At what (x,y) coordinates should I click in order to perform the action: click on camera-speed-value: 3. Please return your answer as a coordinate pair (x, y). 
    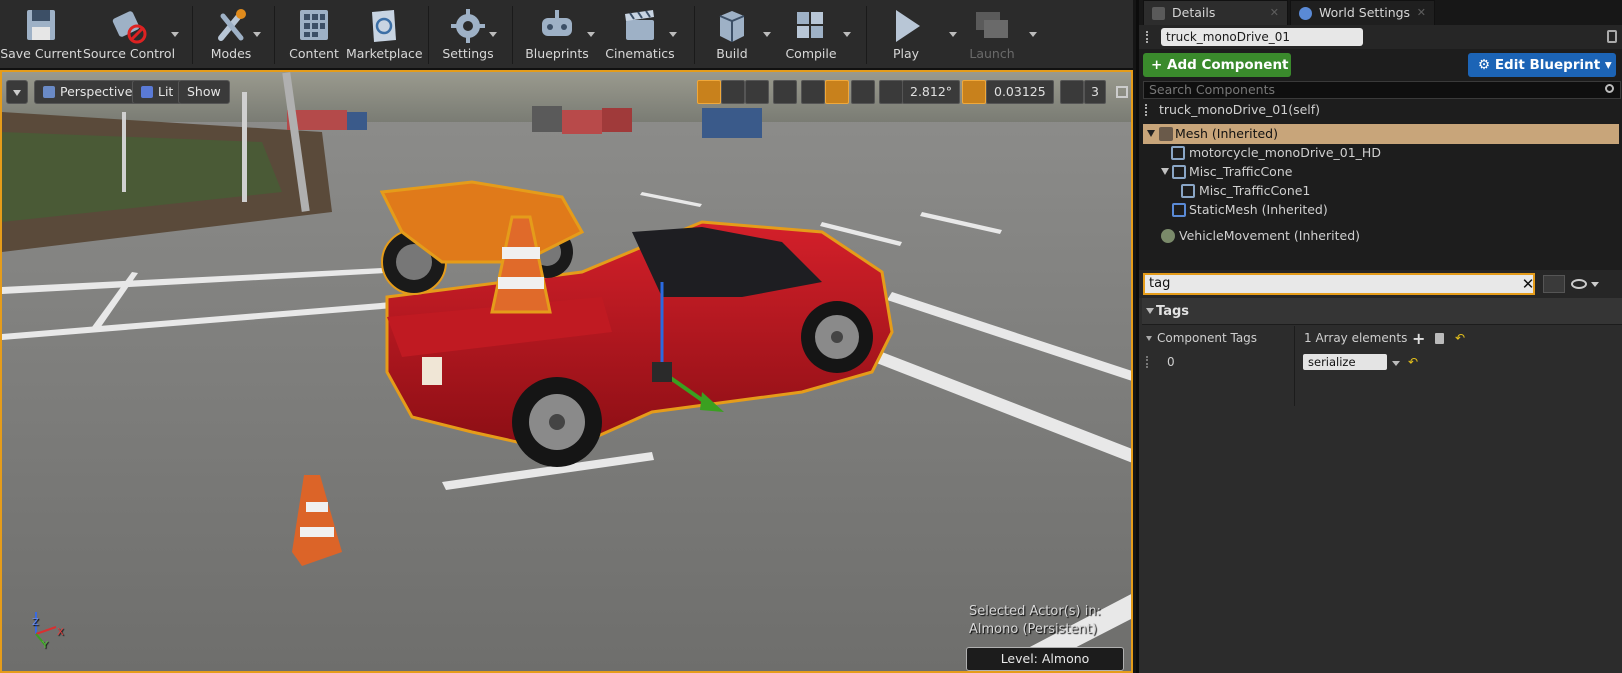
    Looking at the image, I should click on (1095, 92).